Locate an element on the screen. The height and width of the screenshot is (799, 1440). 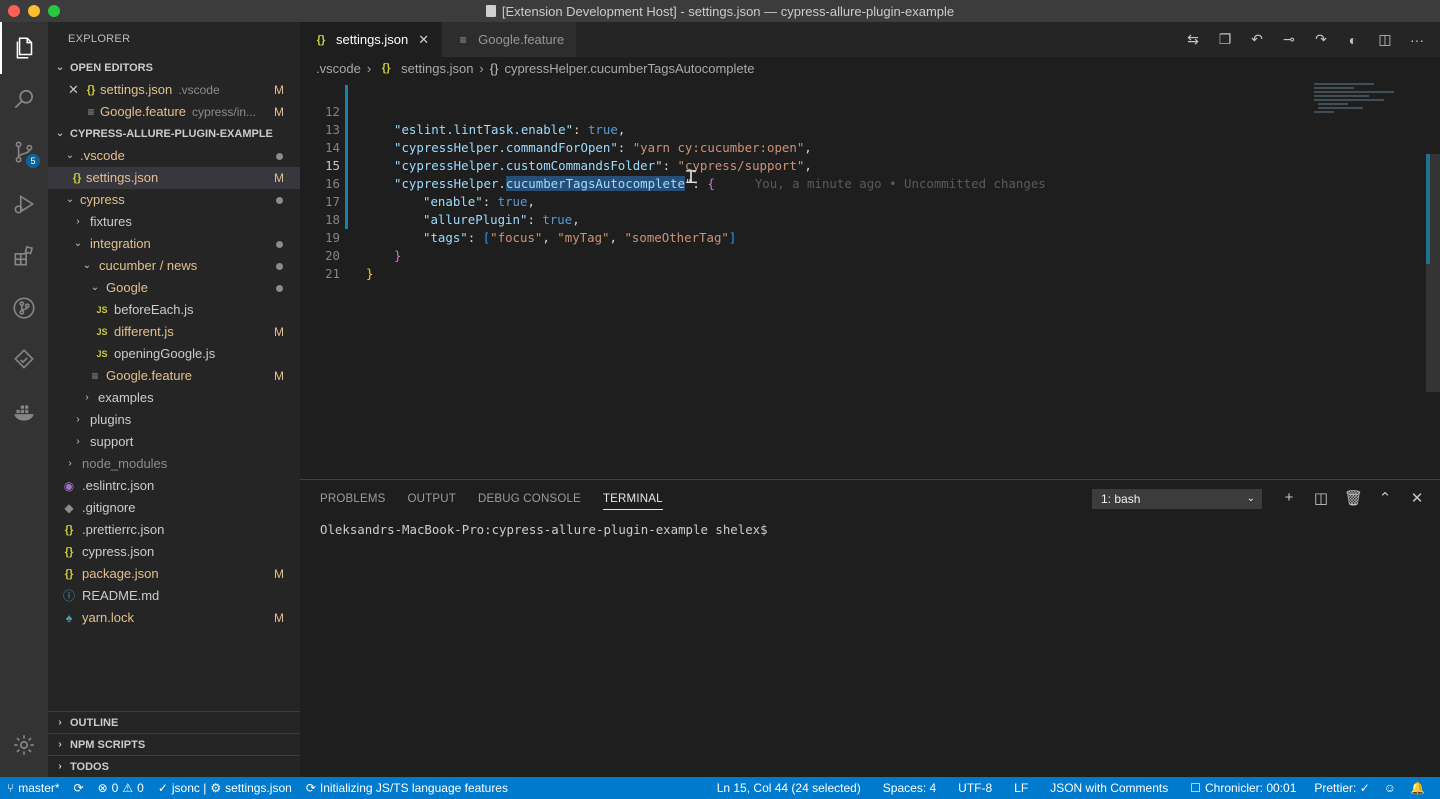
scm-badge: 5 is located at coordinates (33, 161).